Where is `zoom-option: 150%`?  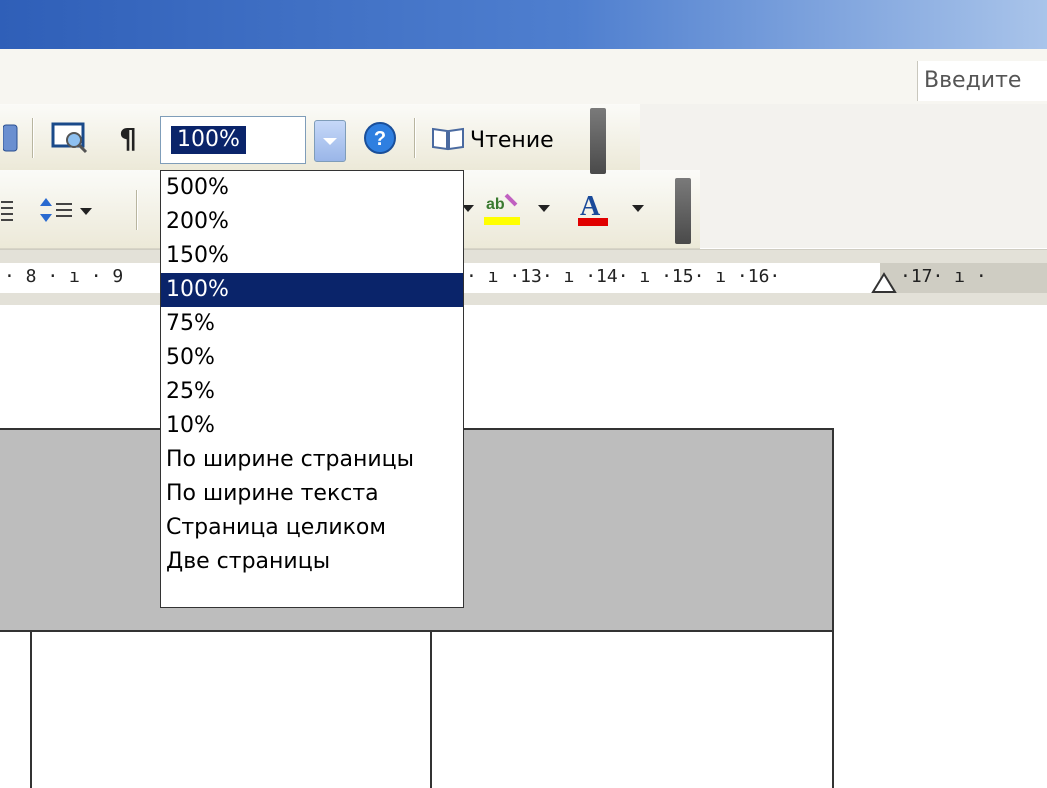
zoom-option: 150% is located at coordinates (312, 256).